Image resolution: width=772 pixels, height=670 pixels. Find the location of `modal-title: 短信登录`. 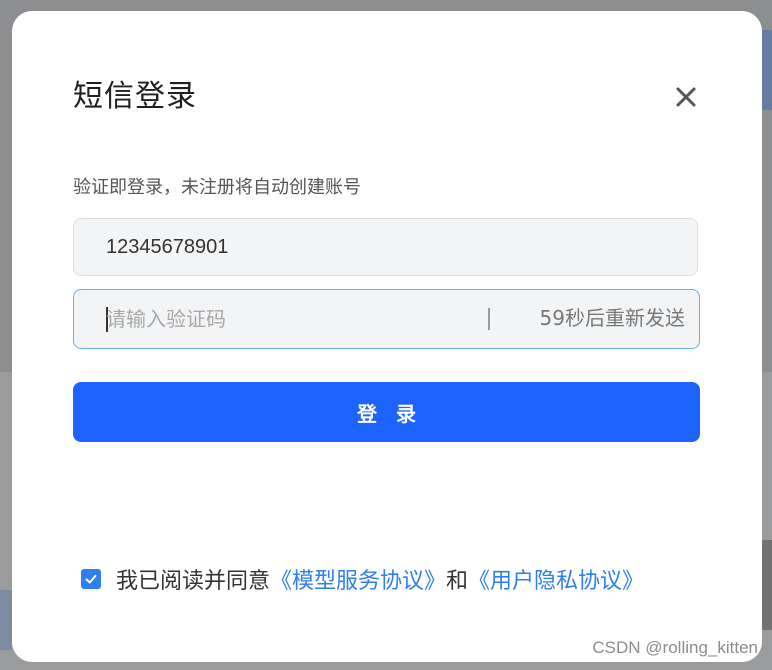

modal-title: 短信登录 is located at coordinates (135, 96).